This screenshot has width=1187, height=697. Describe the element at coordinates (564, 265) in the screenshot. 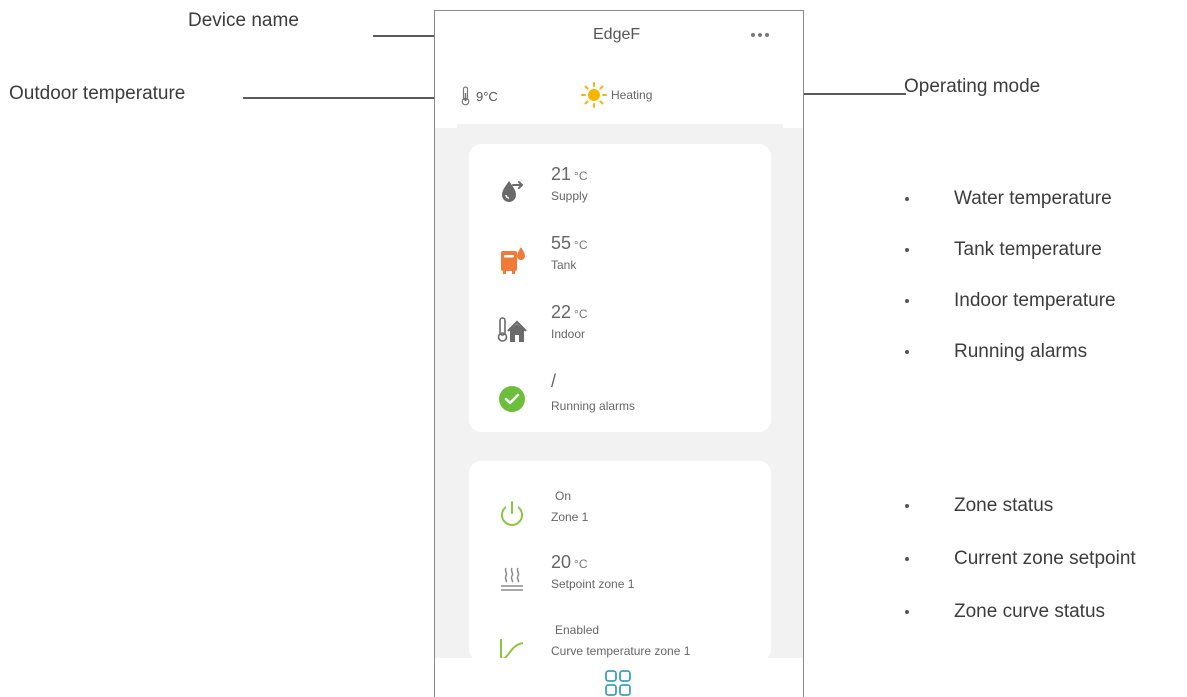

I see `tank-label: Tank` at that location.